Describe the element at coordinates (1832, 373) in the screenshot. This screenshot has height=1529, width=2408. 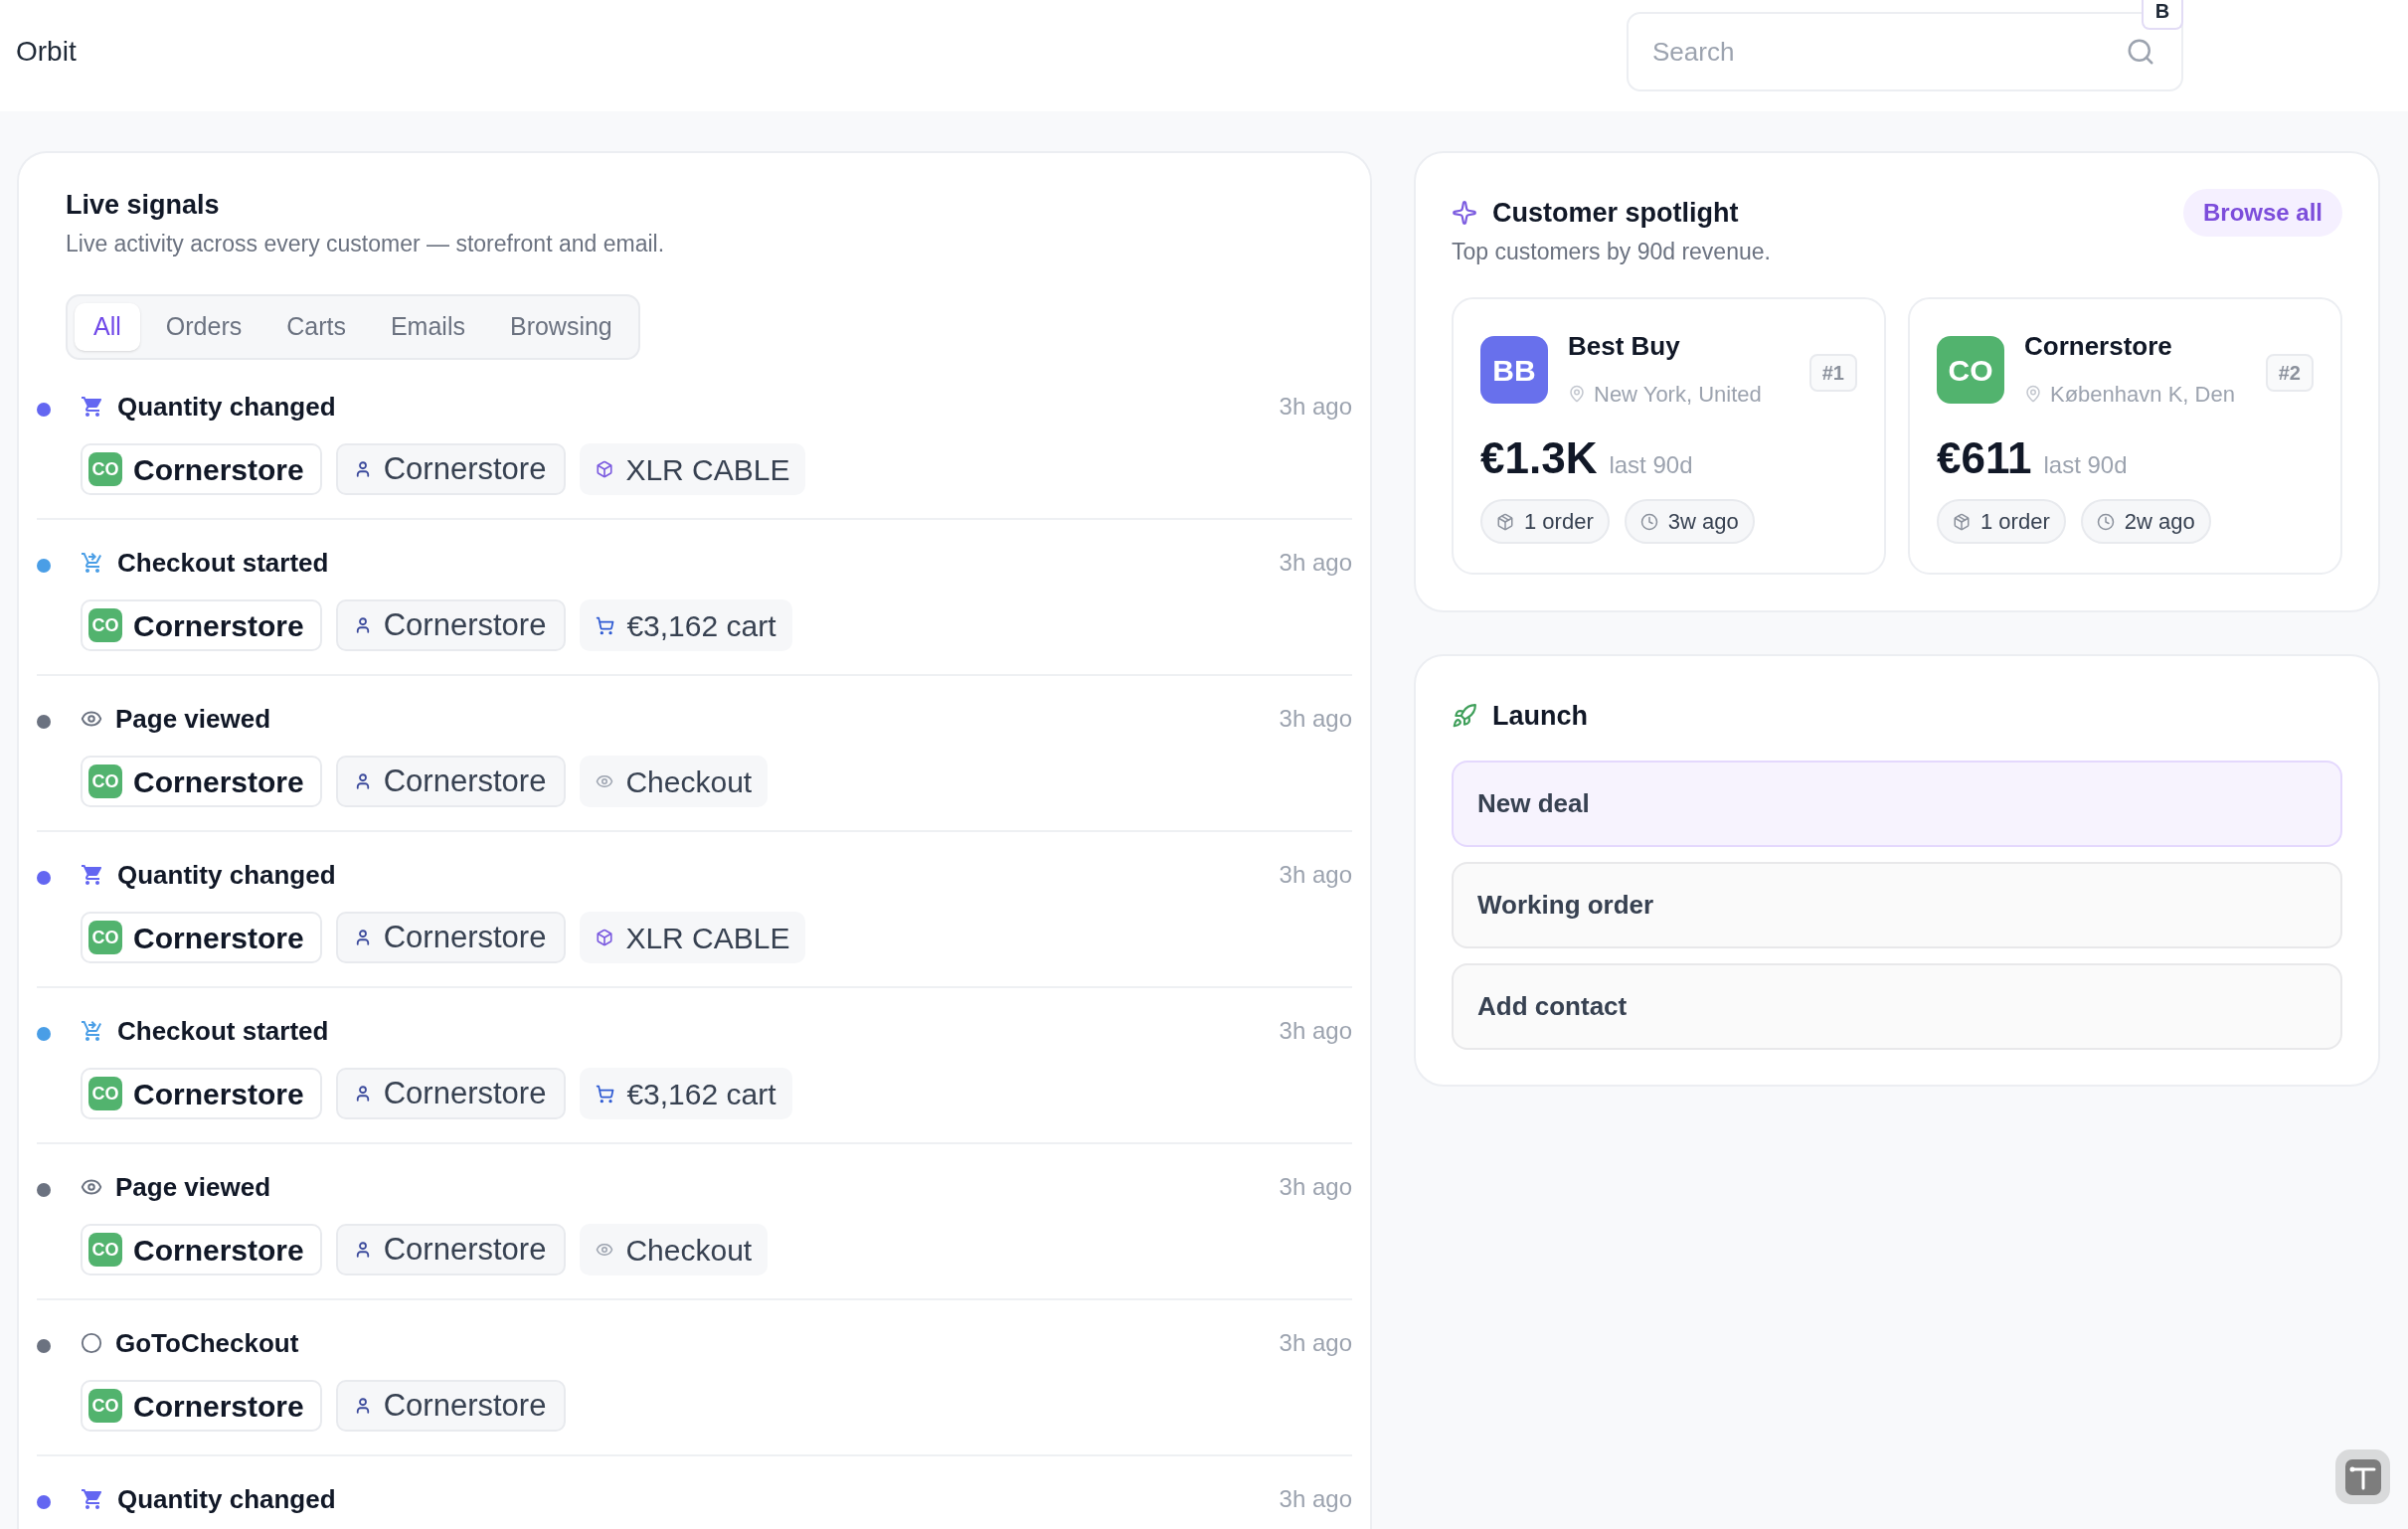
I see `rank-label: #1` at that location.